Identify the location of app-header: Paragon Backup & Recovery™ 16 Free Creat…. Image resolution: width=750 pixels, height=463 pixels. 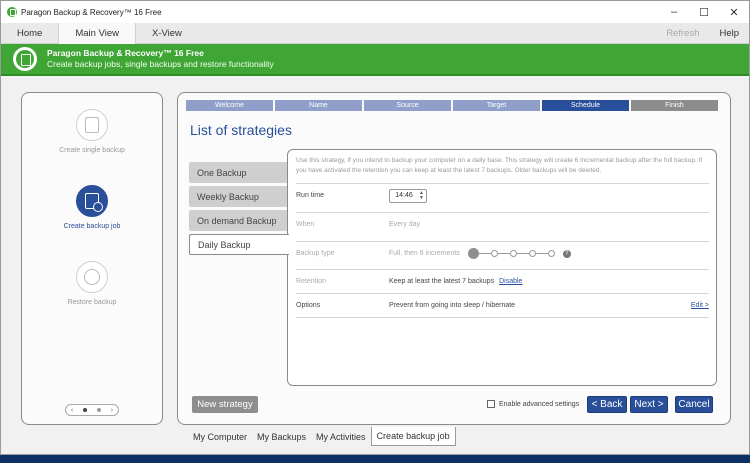
(375, 60).